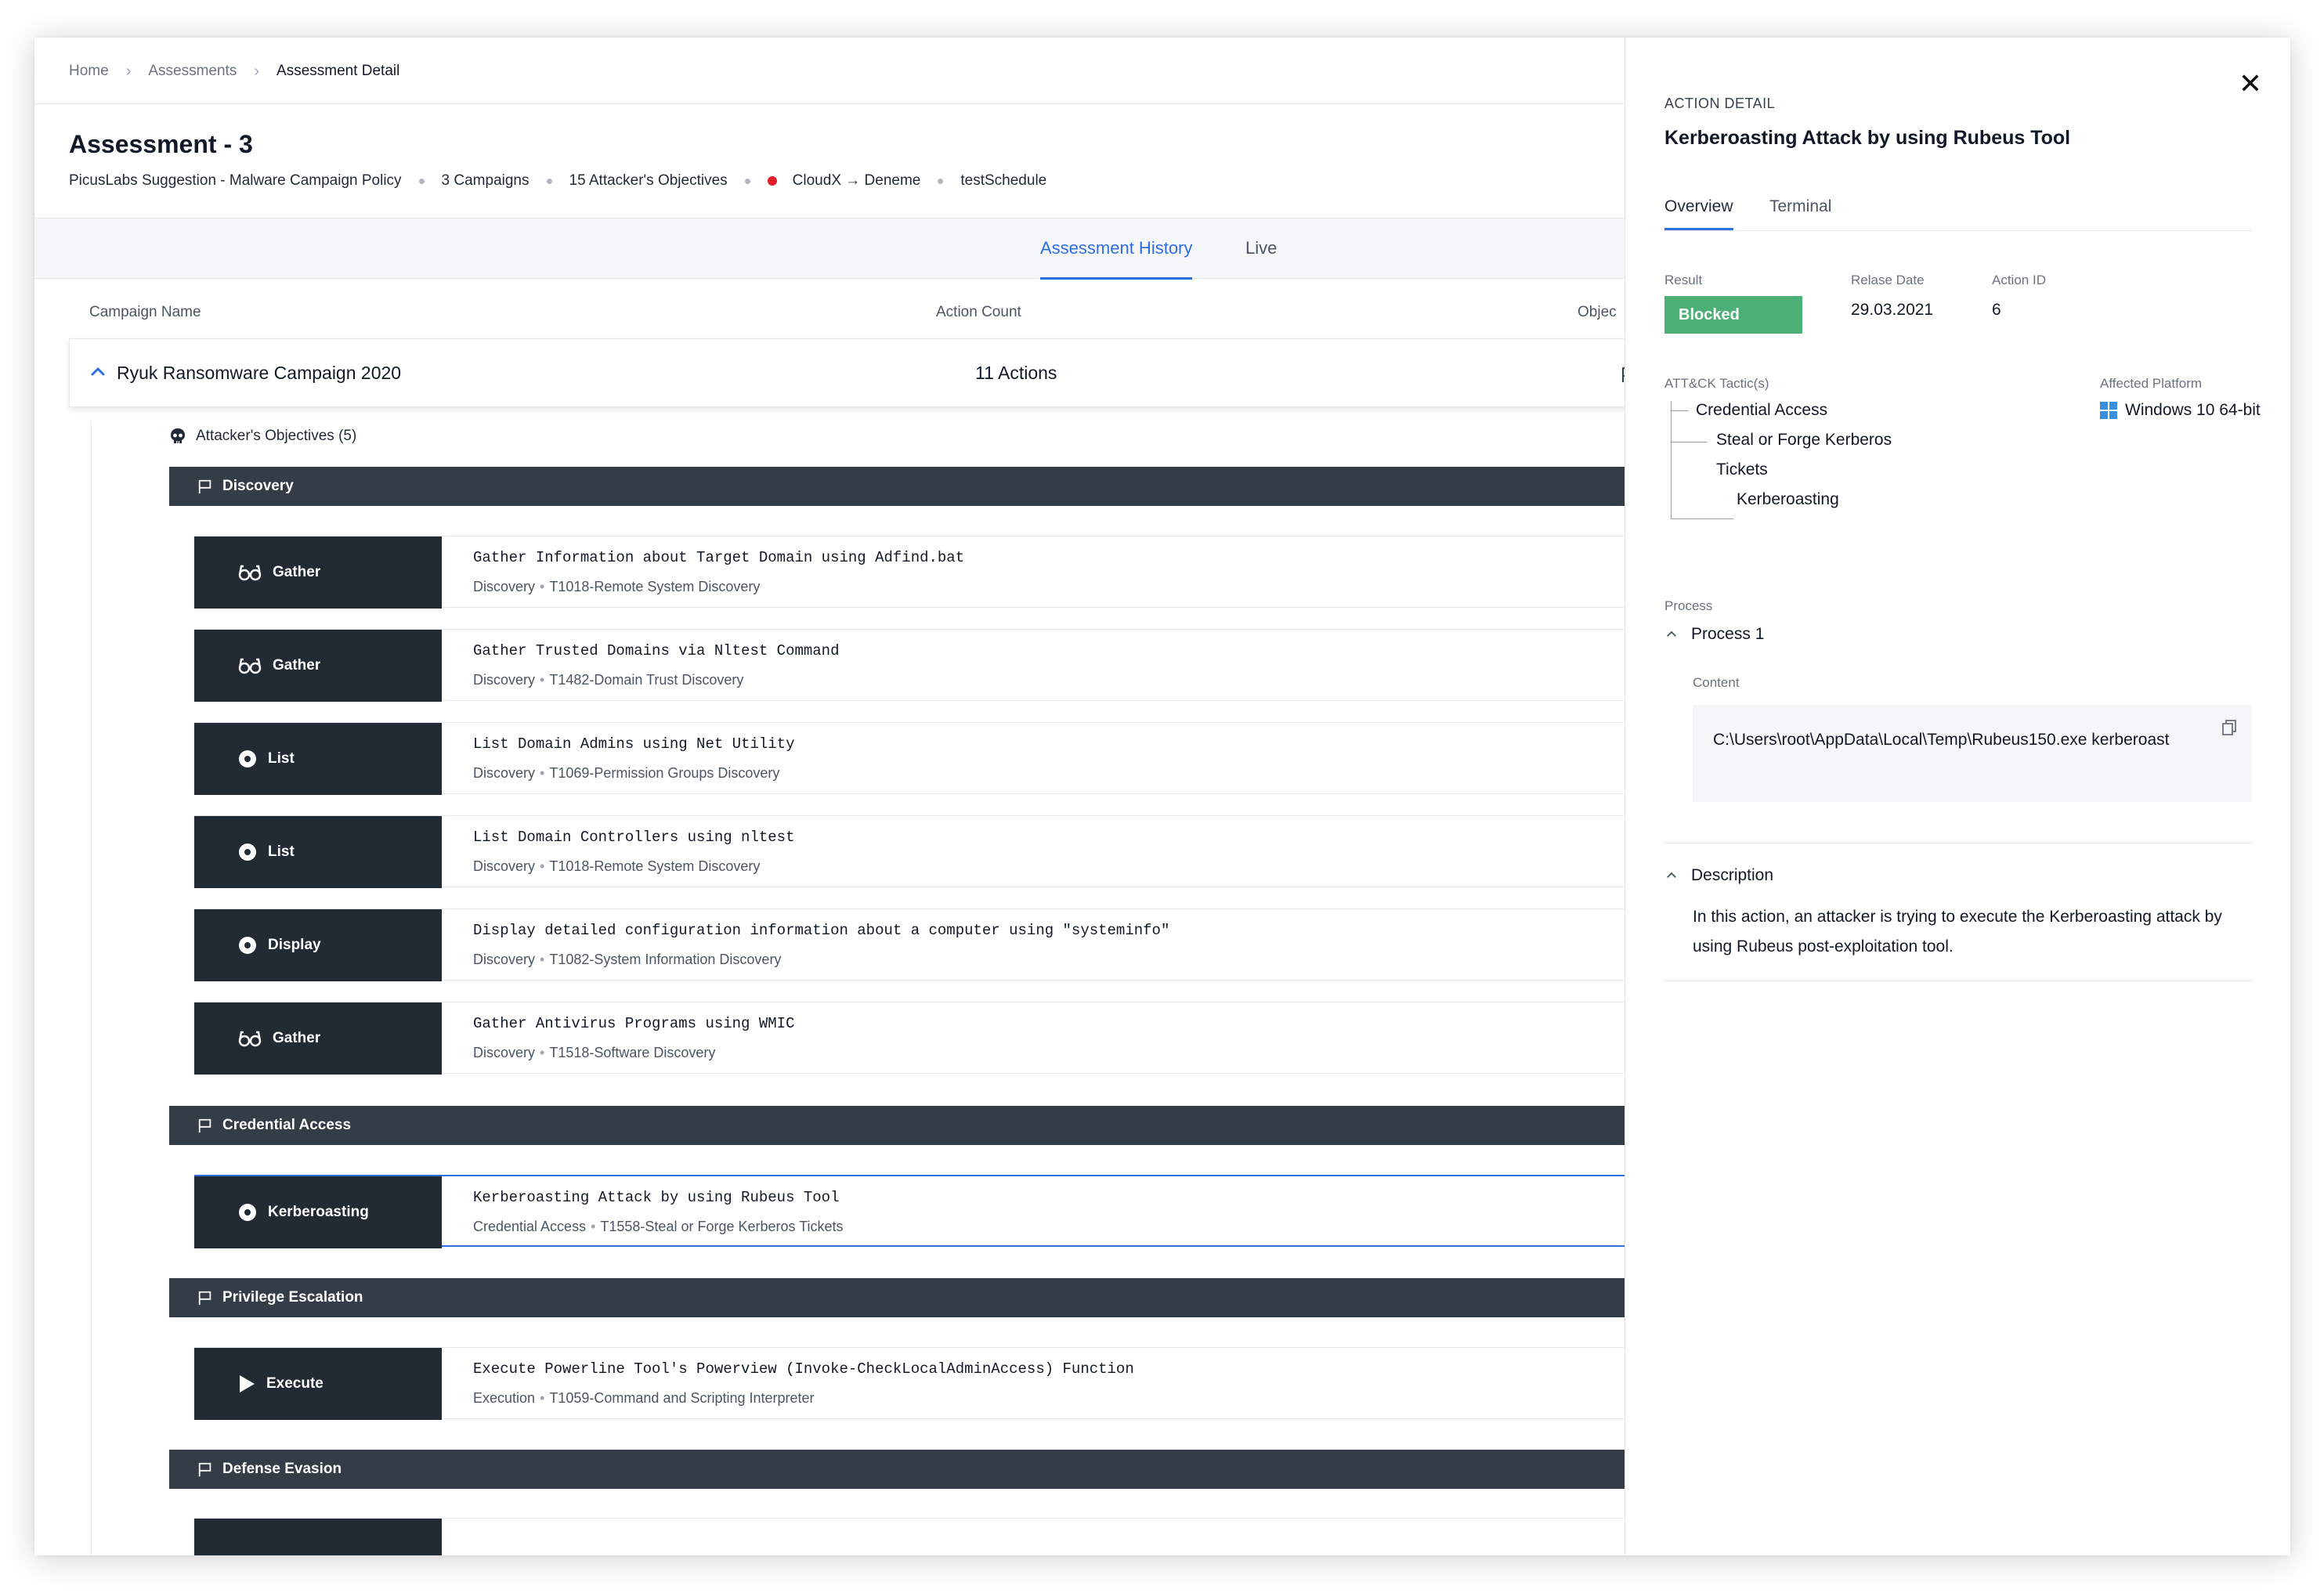 The image size is (2324, 1593). Describe the element at coordinates (1714, 634) in the screenshot. I see `process-toggle: Process 1` at that location.